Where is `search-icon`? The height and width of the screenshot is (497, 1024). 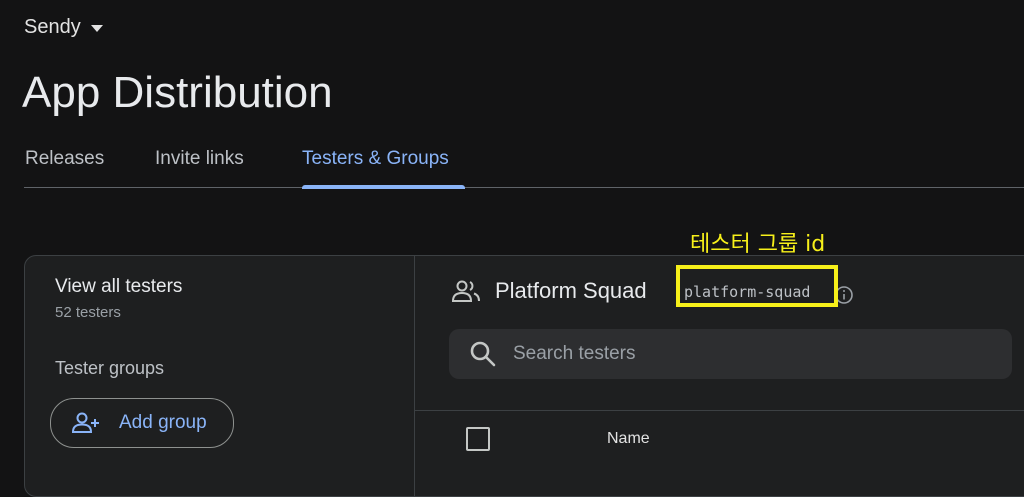
search-icon is located at coordinates (483, 354).